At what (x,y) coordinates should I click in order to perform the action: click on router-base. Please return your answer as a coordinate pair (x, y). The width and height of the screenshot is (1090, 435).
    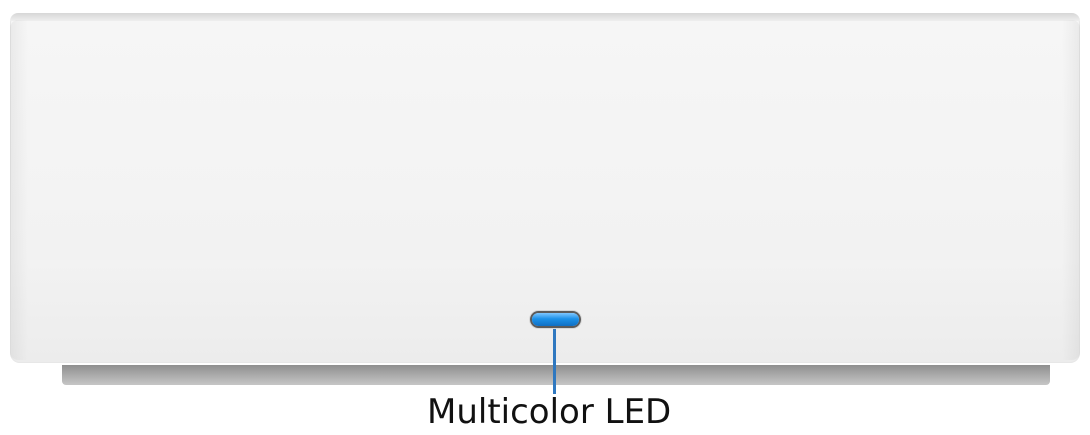
    Looking at the image, I should click on (556, 375).